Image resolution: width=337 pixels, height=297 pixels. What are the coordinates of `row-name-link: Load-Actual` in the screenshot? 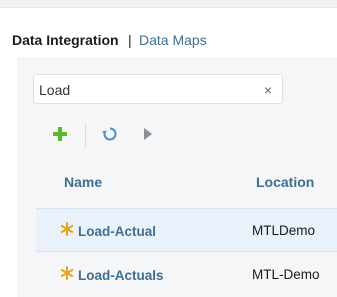 It's located at (117, 231).